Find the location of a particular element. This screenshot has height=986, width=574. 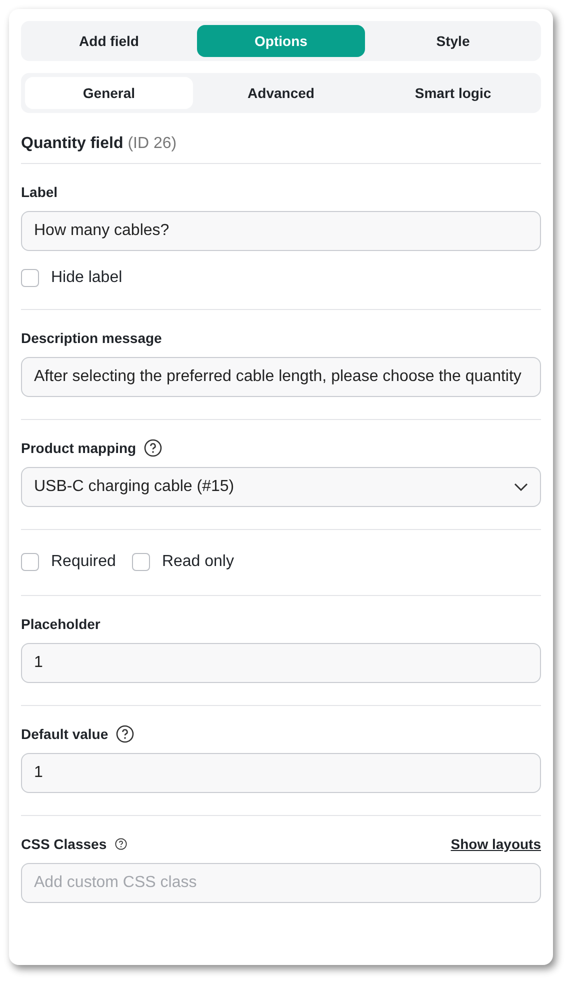

field-label: Default value is located at coordinates (64, 734).